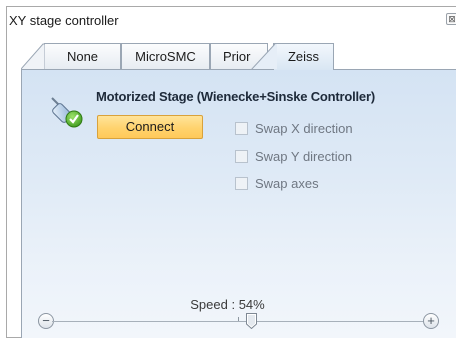 This screenshot has width=456, height=350. I want to click on tab-none-label: None, so click(82, 56).